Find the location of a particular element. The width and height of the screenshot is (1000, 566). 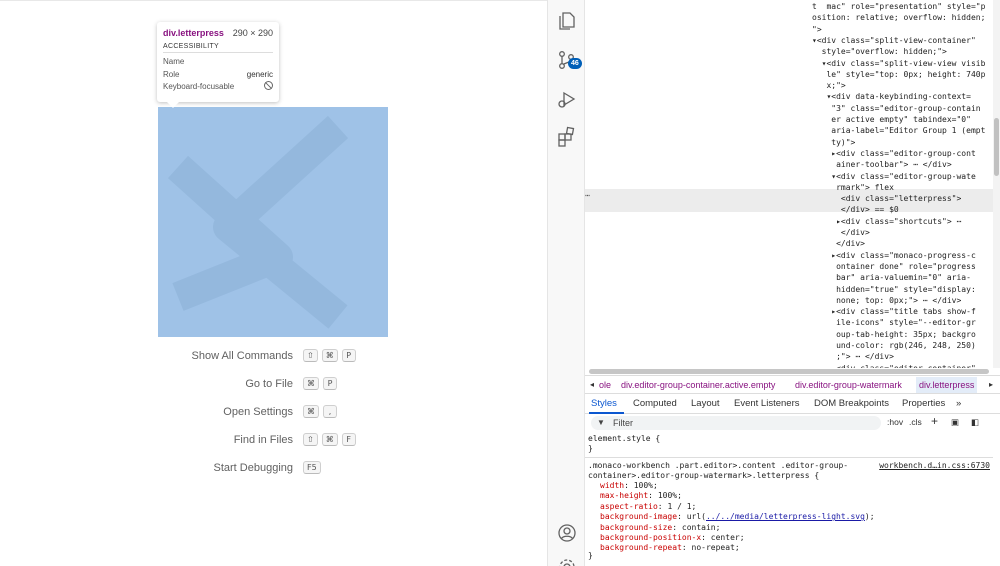

dom-line: ty)"> is located at coordinates (789, 142).